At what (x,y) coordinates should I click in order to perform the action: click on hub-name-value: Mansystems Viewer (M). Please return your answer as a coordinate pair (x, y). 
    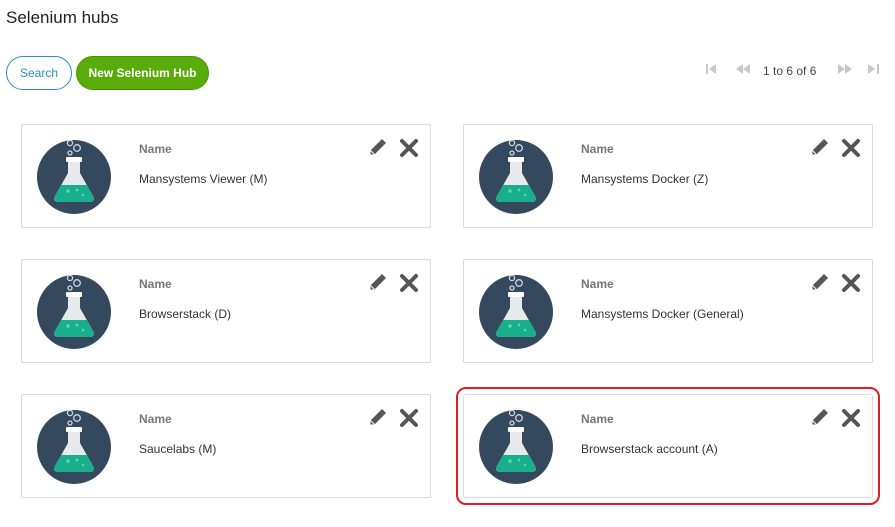
    Looking at the image, I should click on (203, 179).